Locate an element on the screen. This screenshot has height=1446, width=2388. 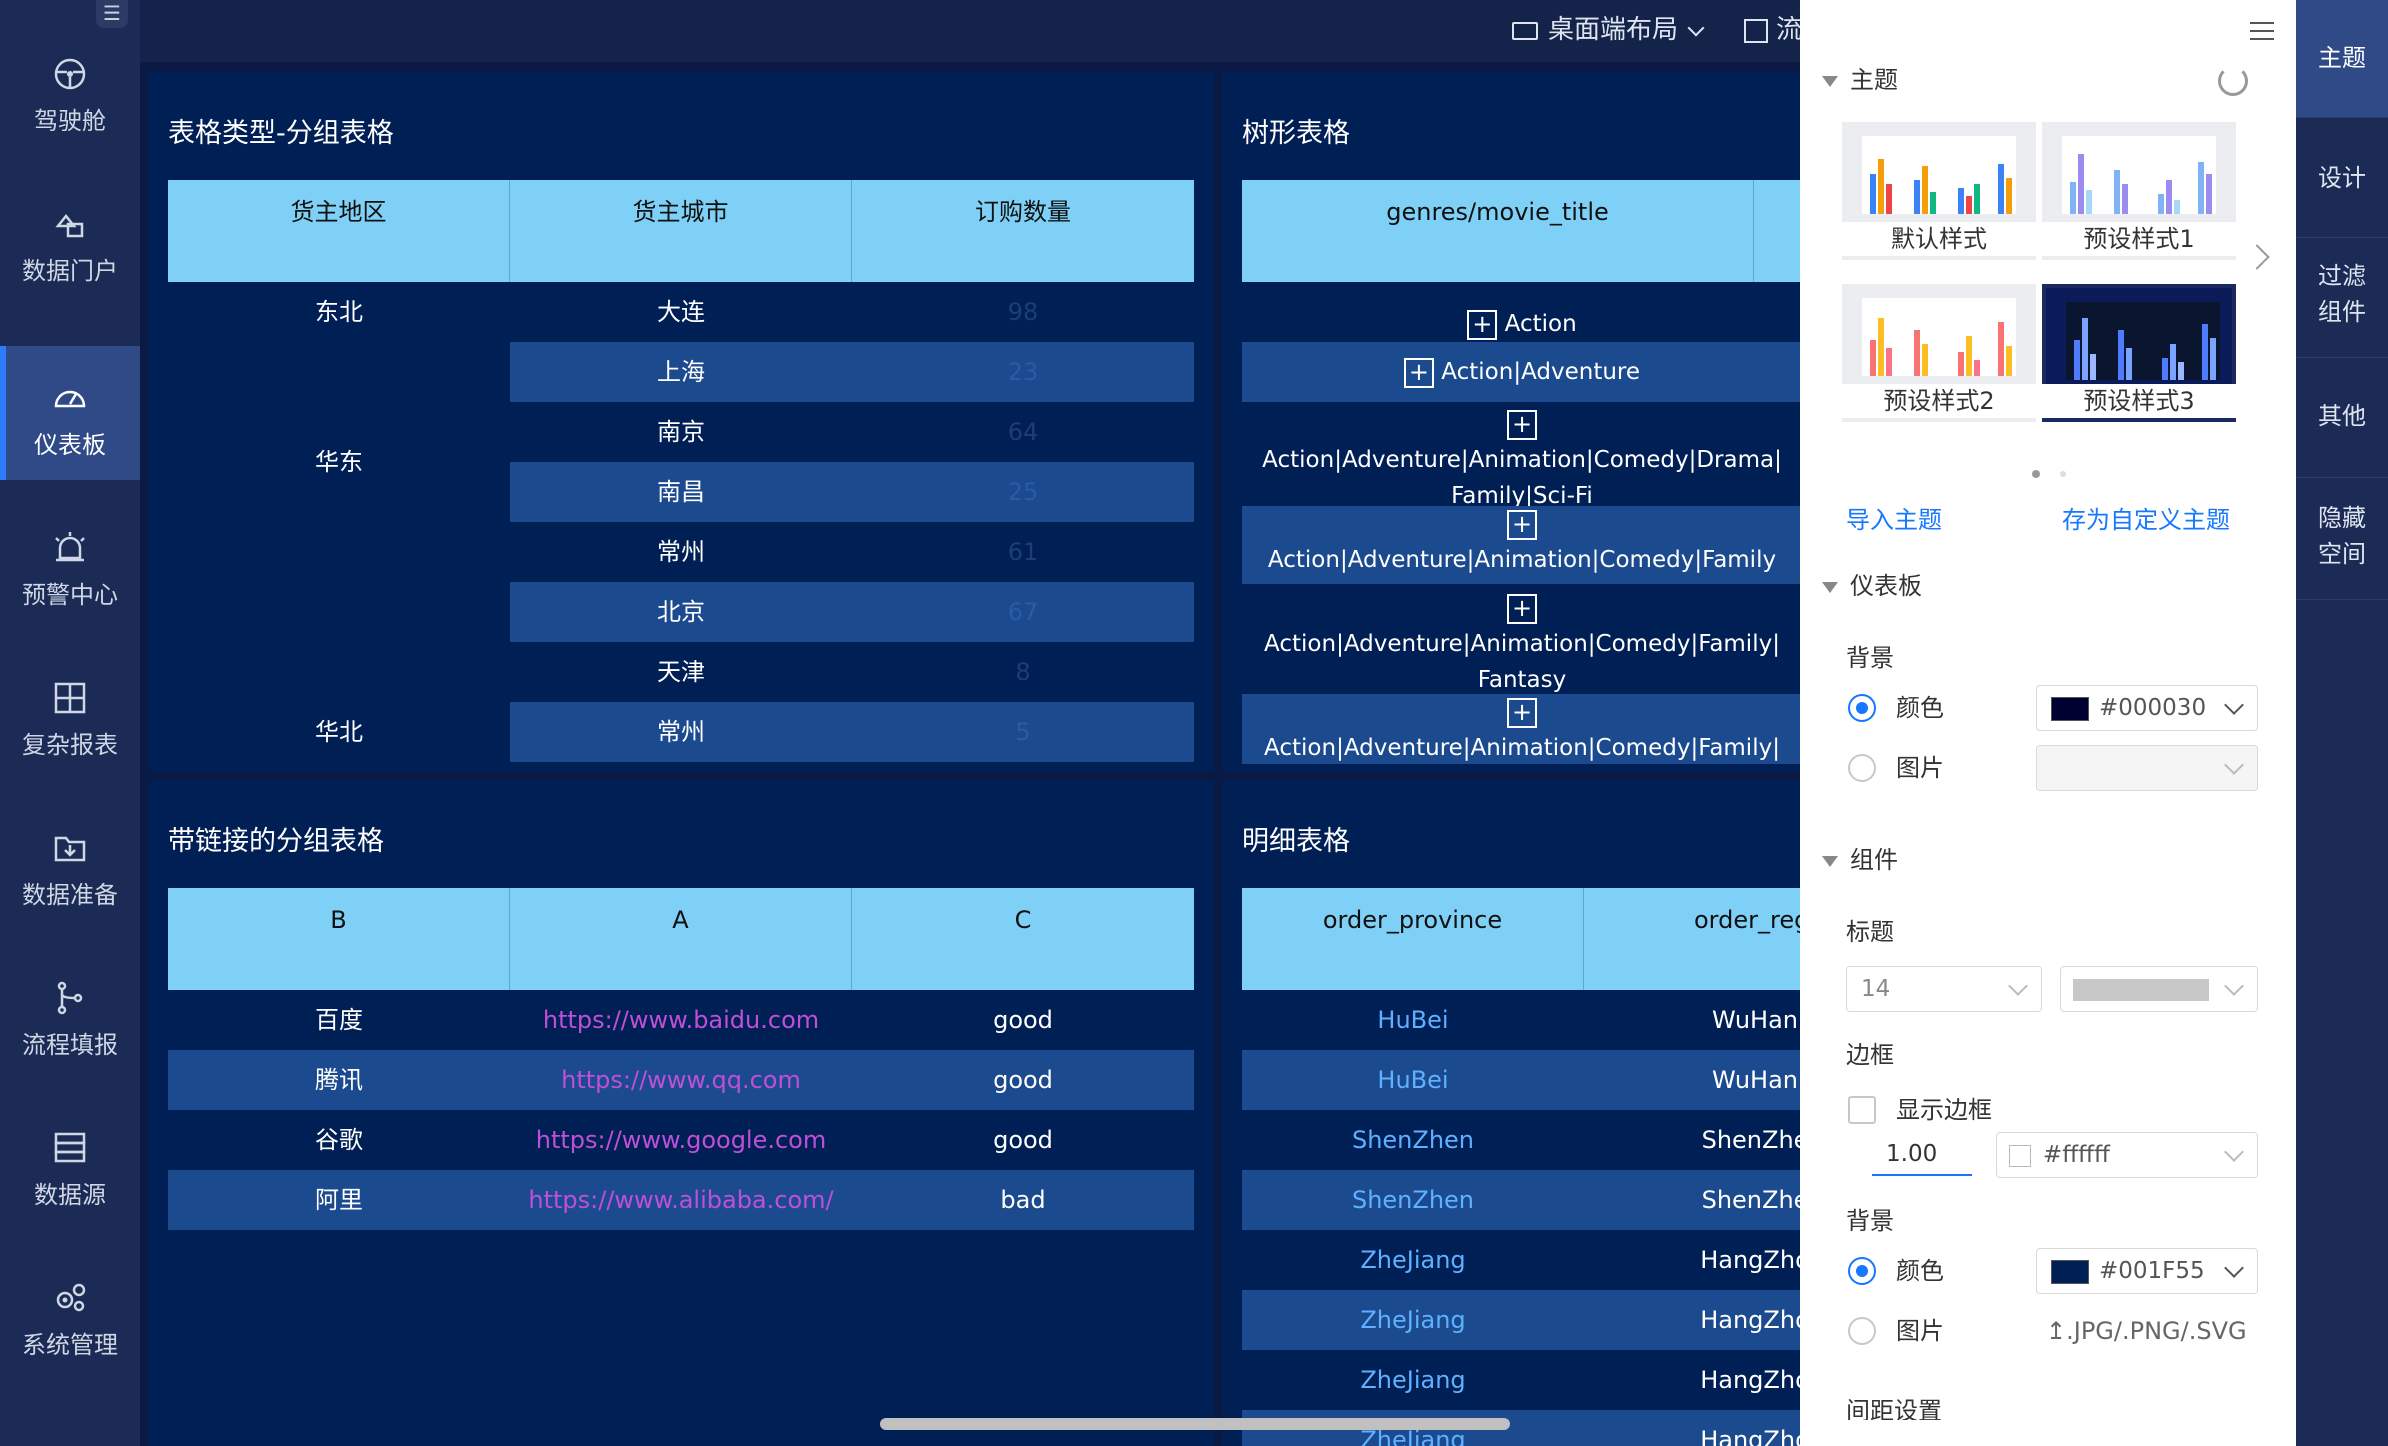
column-header: B is located at coordinates (339, 939).